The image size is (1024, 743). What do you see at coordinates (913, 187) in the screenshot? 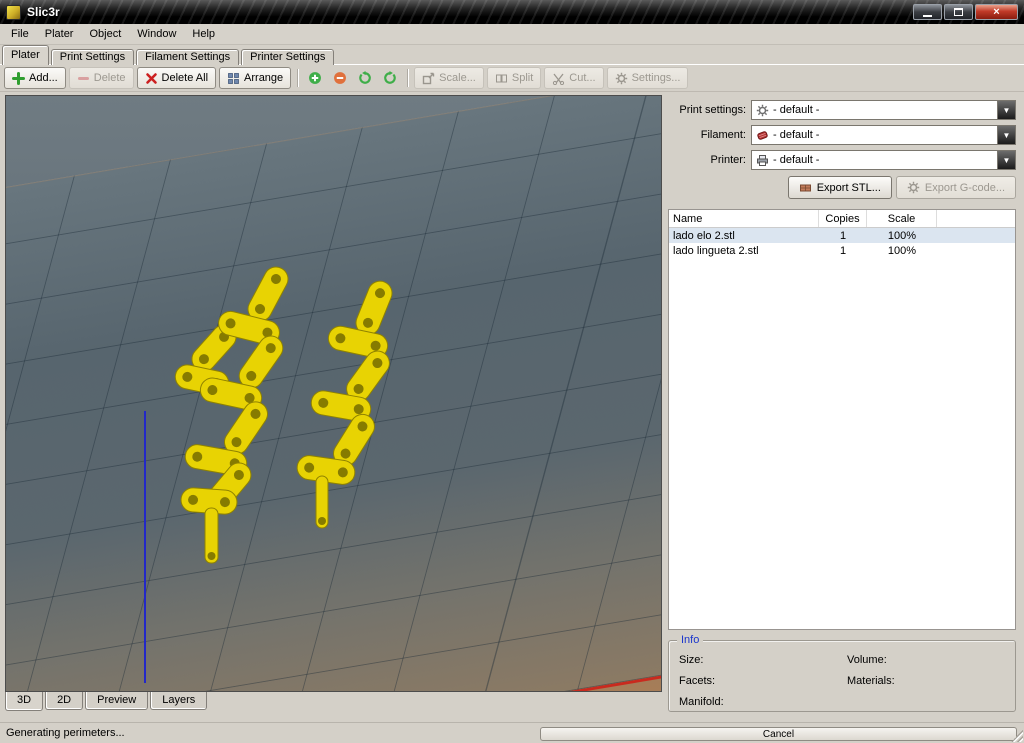
I see `export-gcode-icon` at bounding box center [913, 187].